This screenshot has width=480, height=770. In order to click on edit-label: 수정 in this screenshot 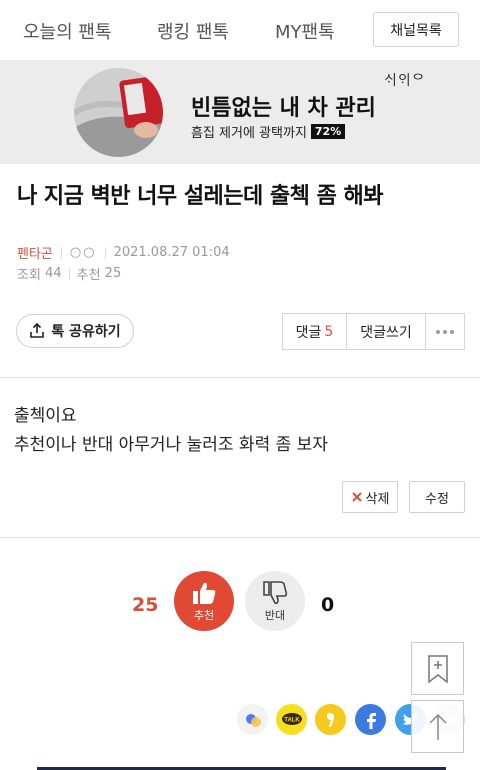, I will do `click(437, 499)`.